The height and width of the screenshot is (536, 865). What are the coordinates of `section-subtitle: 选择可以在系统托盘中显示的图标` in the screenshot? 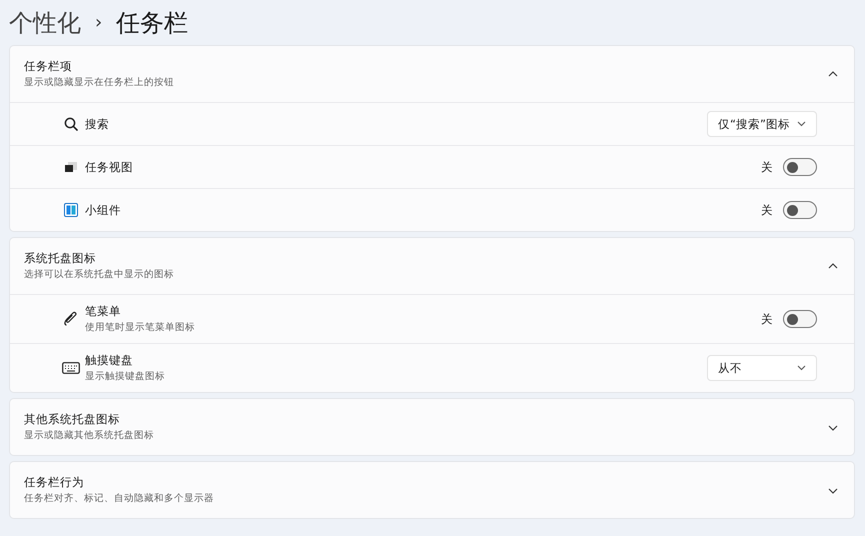 It's located at (99, 274).